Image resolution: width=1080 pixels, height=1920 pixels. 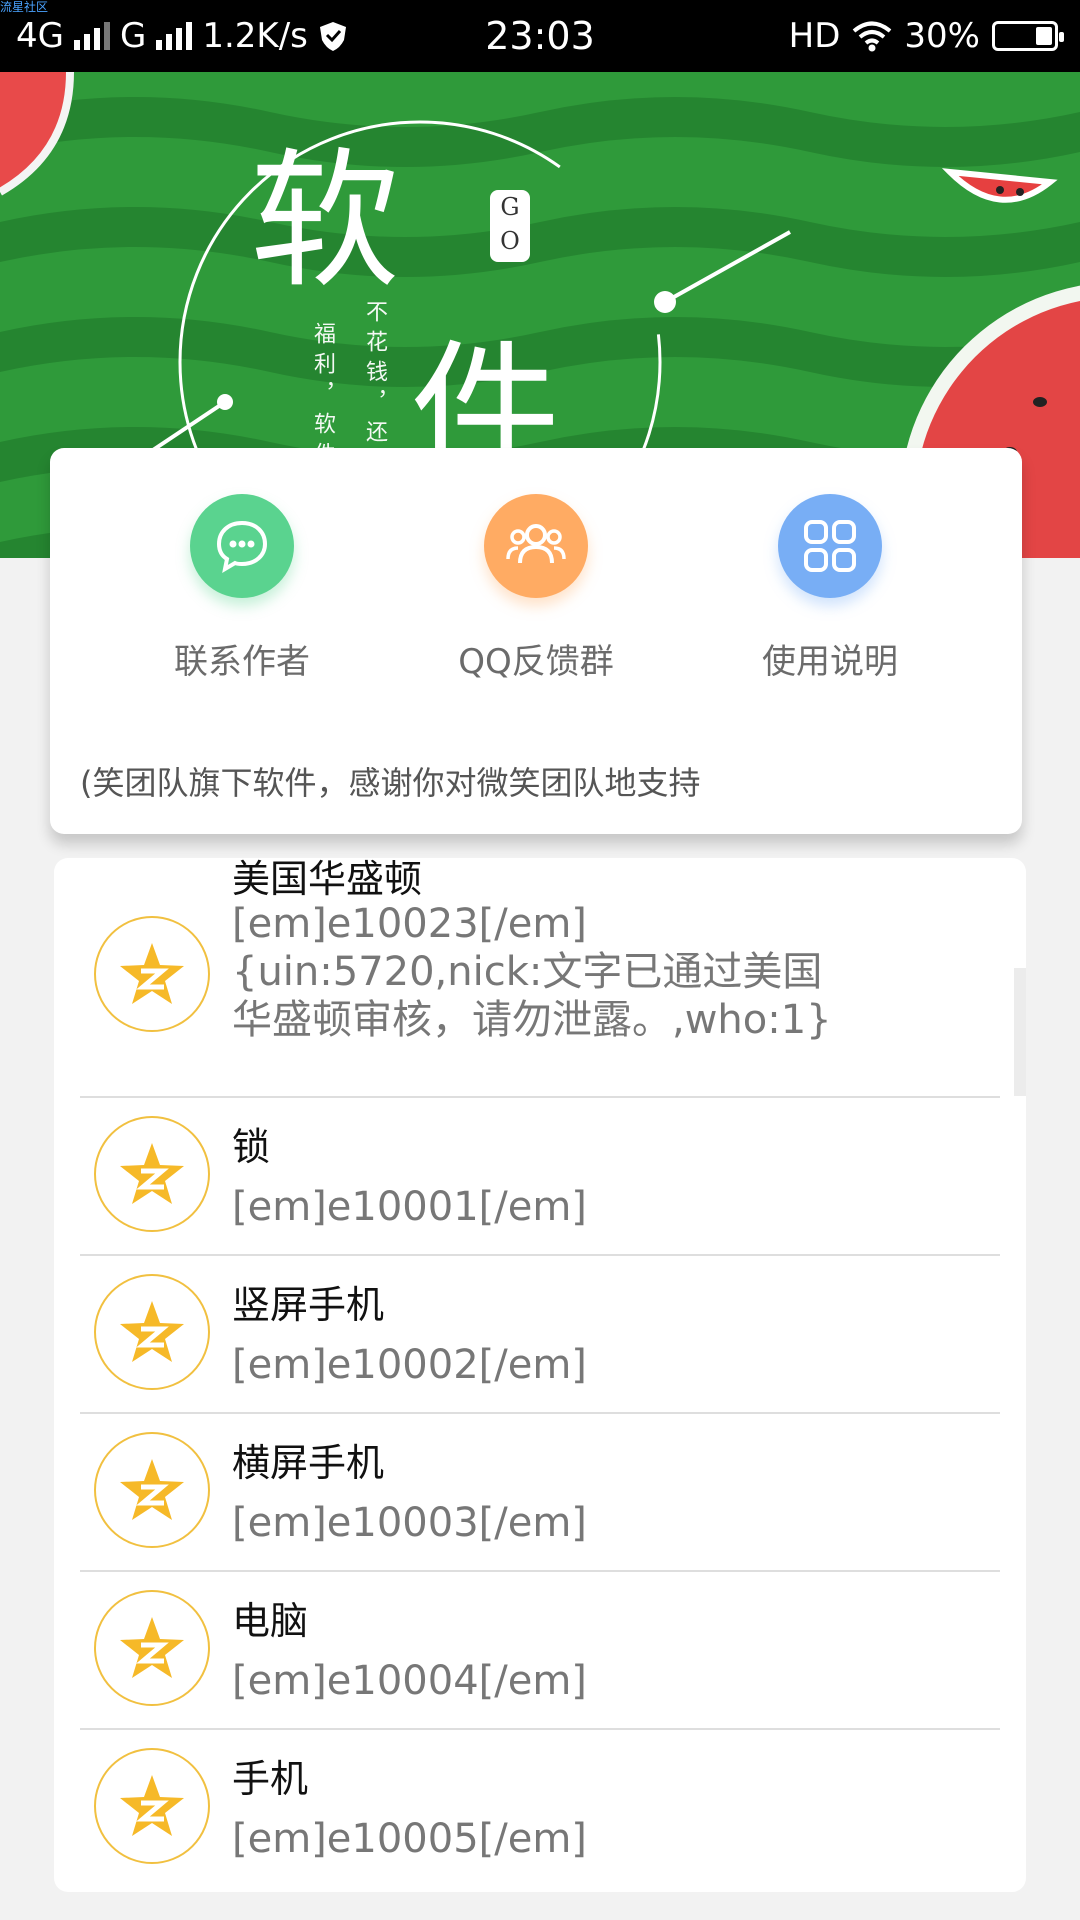 I want to click on item-code: [em]e10004[/em], so click(x=409, y=1681).